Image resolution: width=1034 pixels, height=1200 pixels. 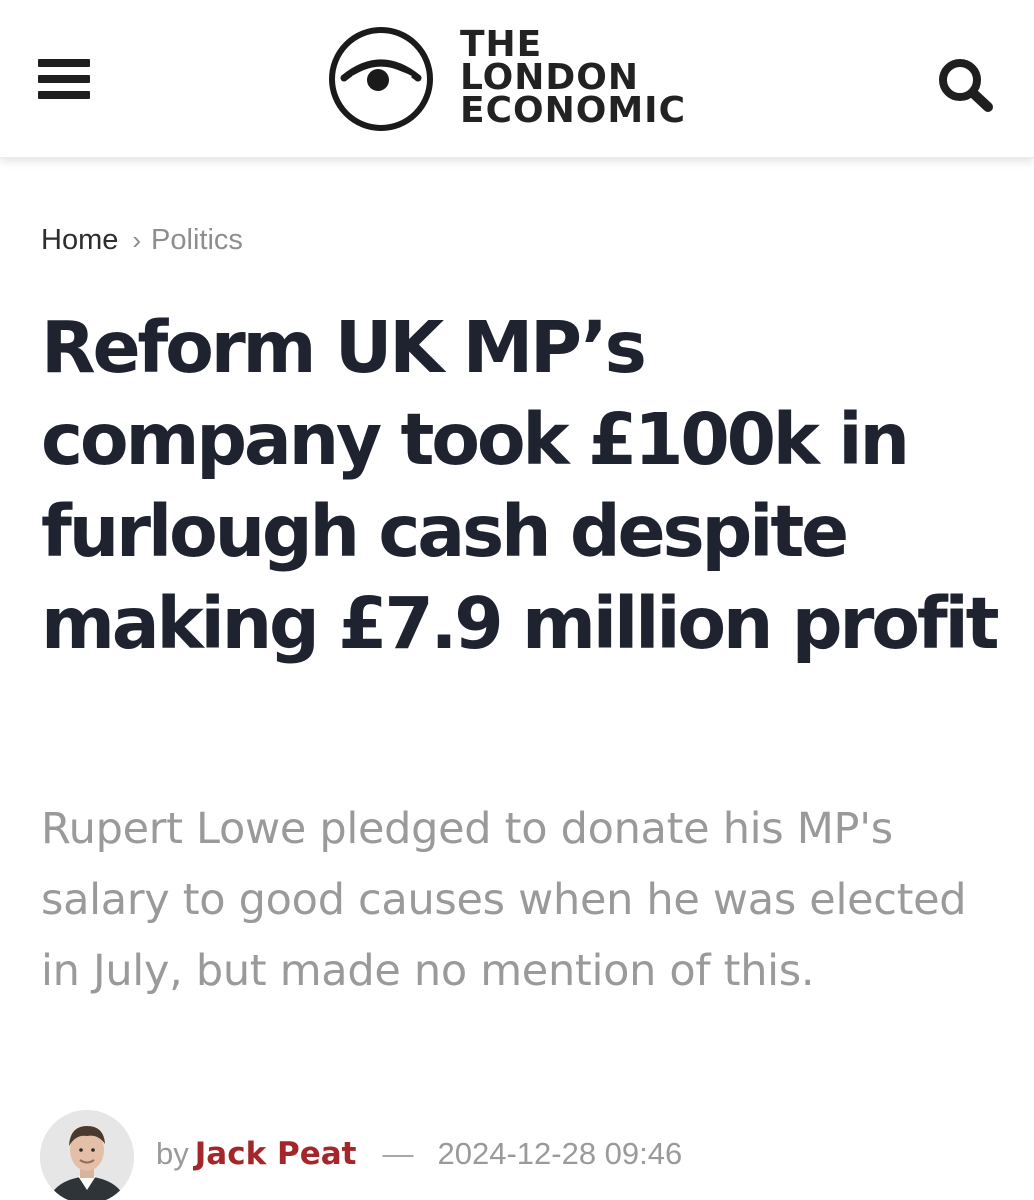 What do you see at coordinates (573, 110) in the screenshot?
I see `logo-line-3: ECONOMIC` at bounding box center [573, 110].